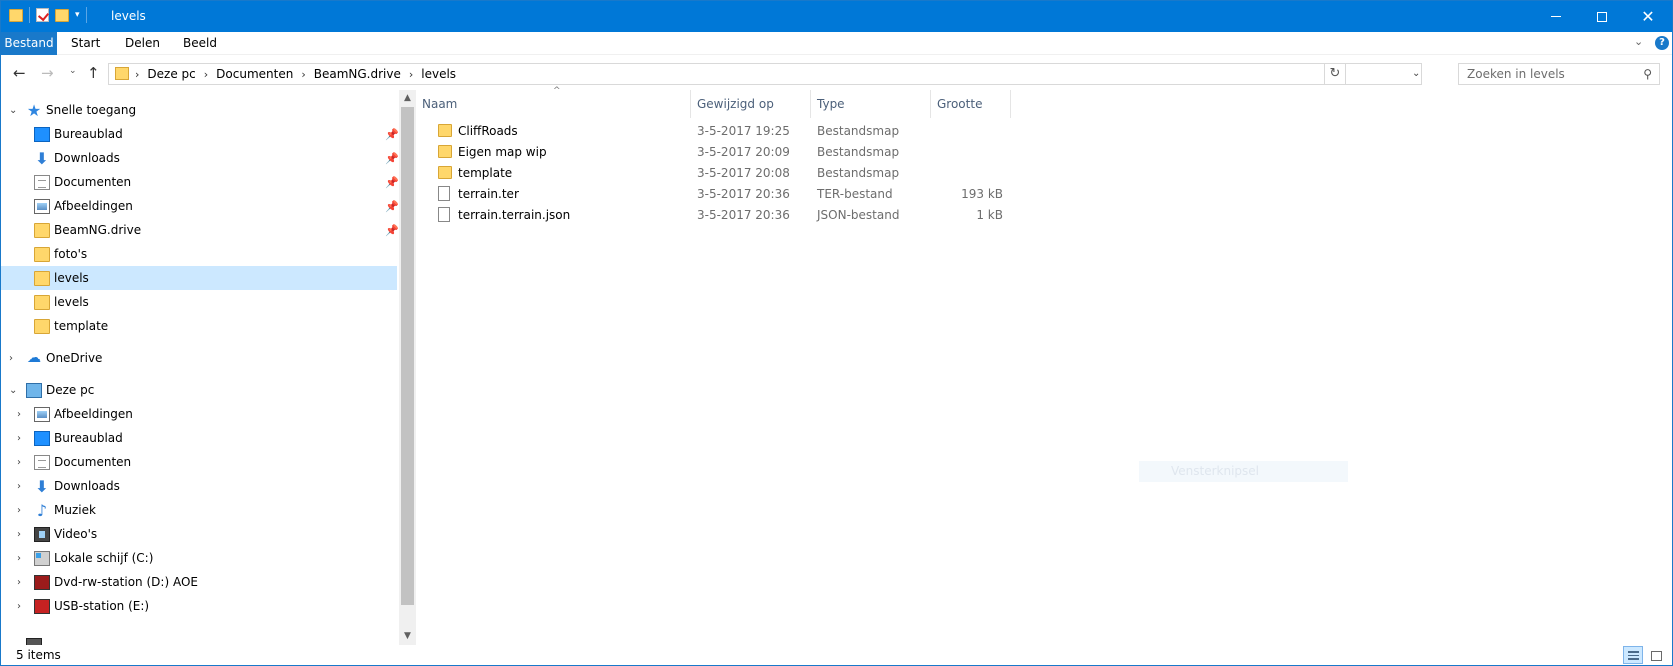 The height and width of the screenshot is (666, 1673). Describe the element at coordinates (199, 438) in the screenshot. I see `nav-pc-bureaublad: › Bureaublad` at that location.